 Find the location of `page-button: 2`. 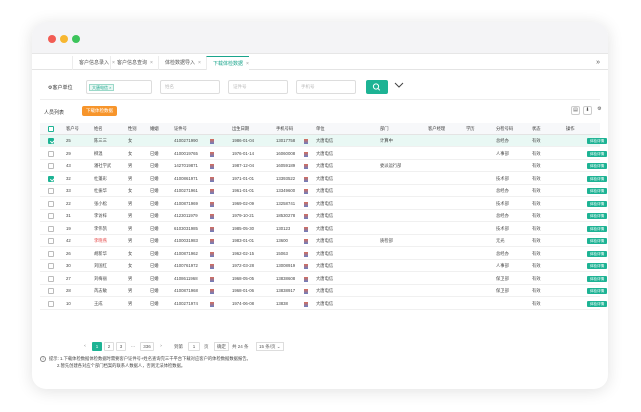

page-button: 2 is located at coordinates (109, 346).